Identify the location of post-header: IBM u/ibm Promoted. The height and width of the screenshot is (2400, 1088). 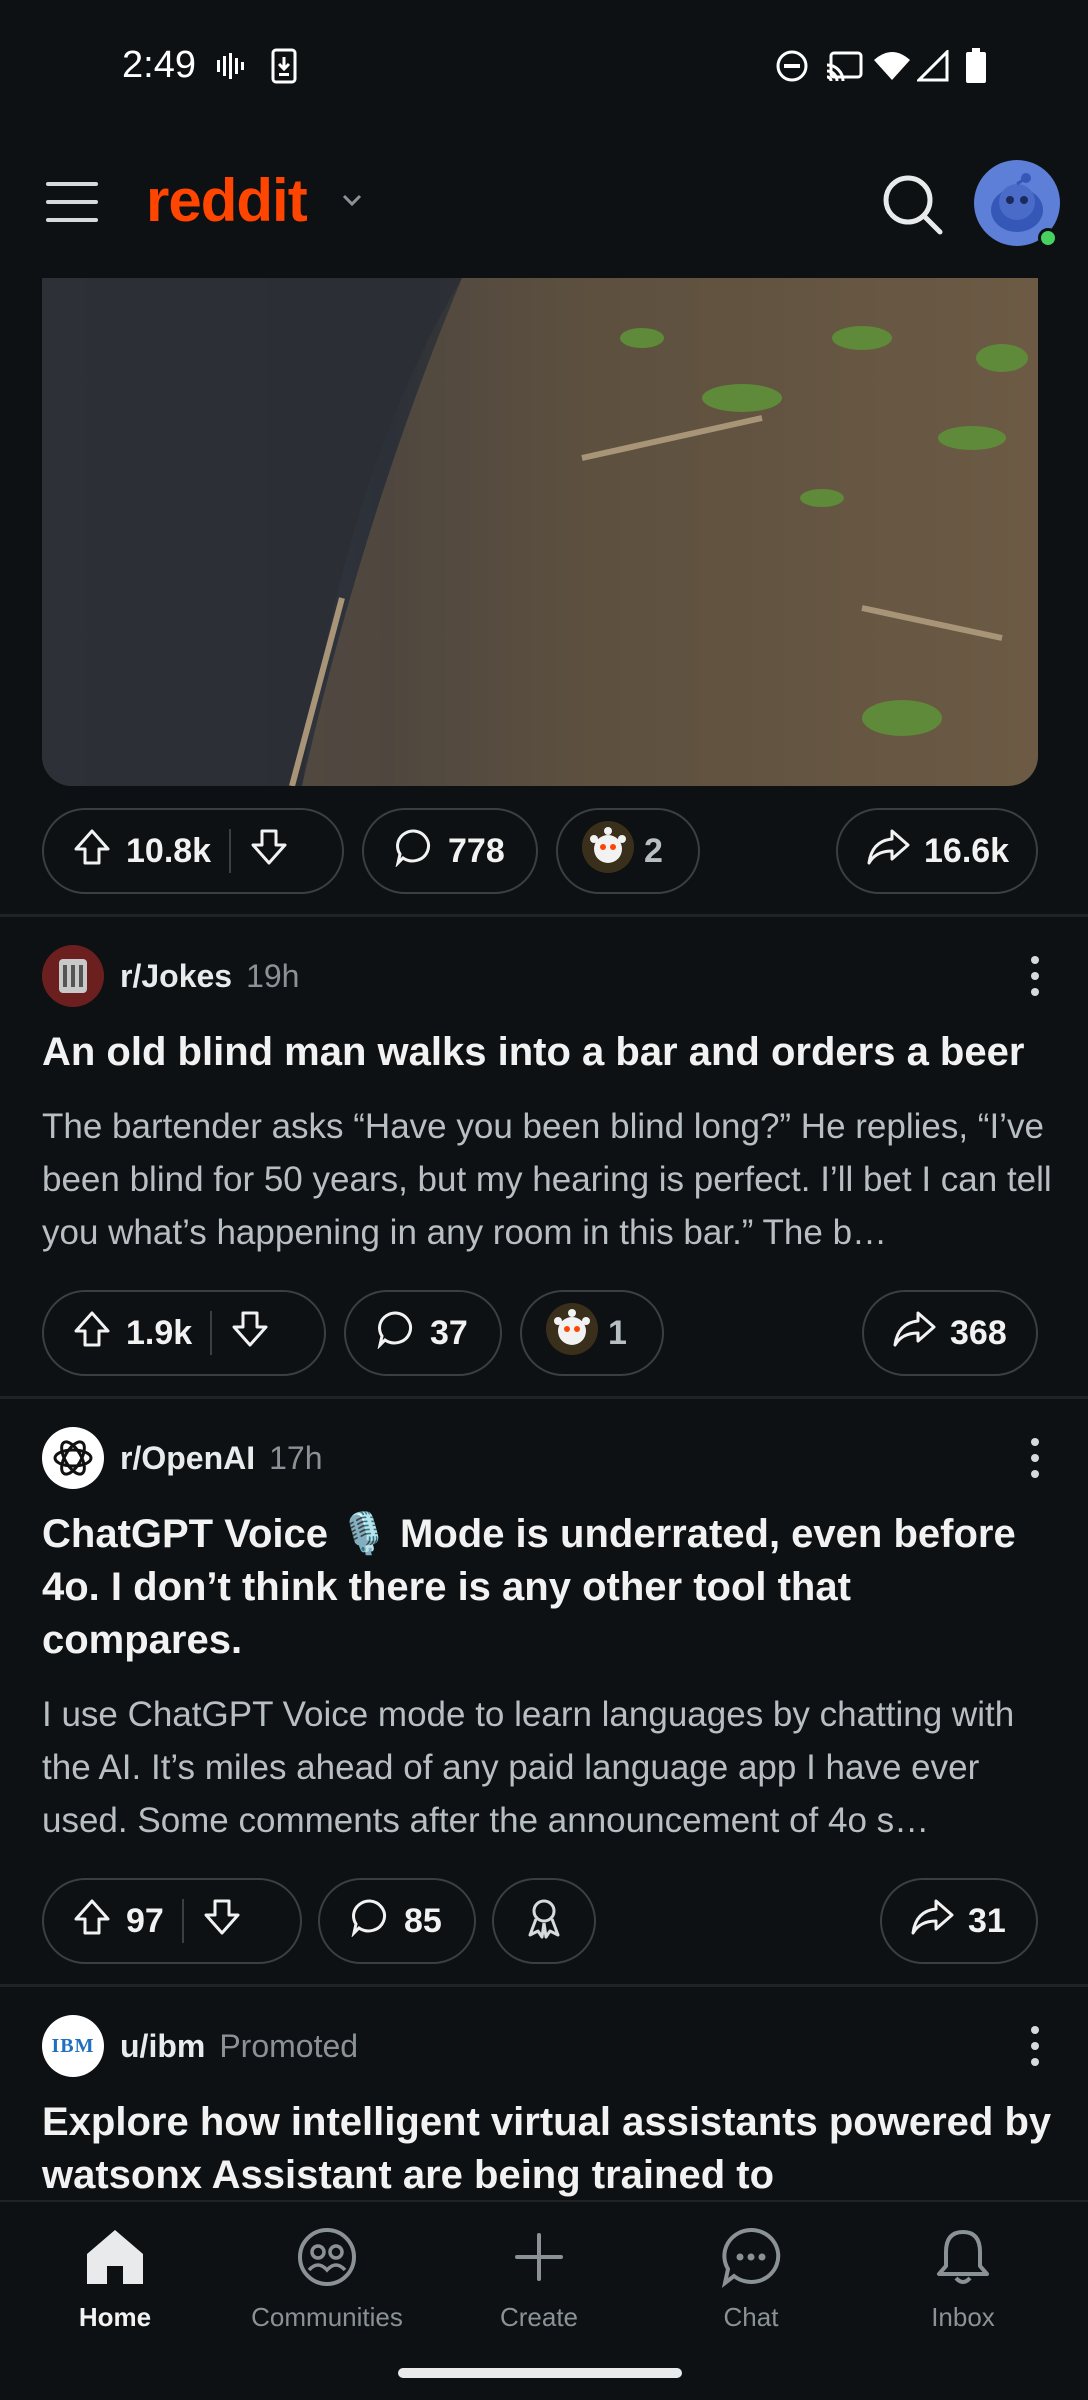
(200, 2046).